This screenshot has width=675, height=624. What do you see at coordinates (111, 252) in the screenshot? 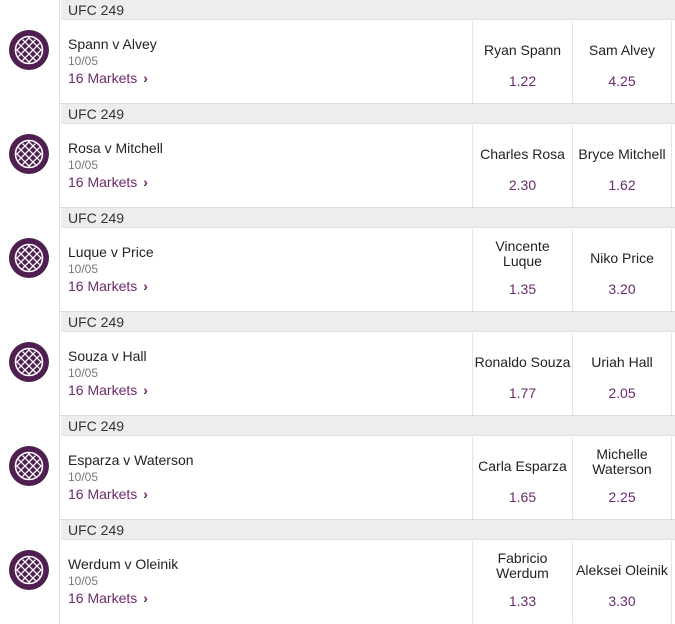
I see `match-title: Luque v Price` at bounding box center [111, 252].